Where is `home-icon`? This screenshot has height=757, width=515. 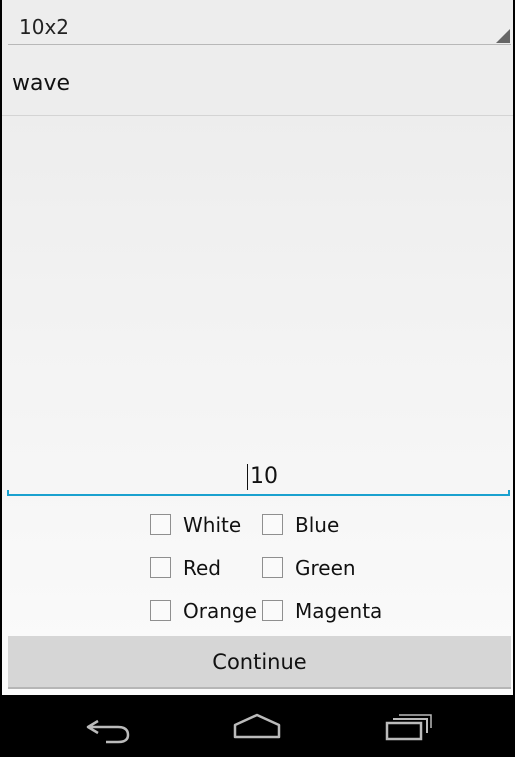 home-icon is located at coordinates (257, 726).